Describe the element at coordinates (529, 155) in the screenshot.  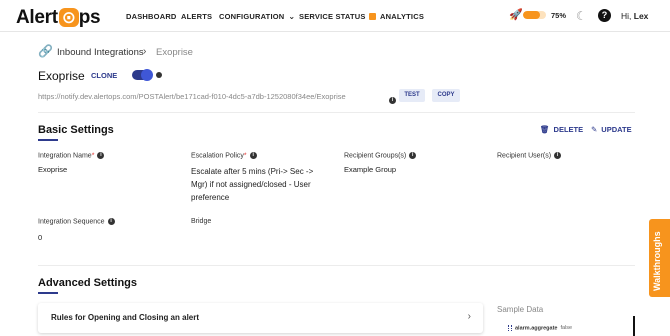
I see `recipient-users-label: Recipient User(s) i` at that location.